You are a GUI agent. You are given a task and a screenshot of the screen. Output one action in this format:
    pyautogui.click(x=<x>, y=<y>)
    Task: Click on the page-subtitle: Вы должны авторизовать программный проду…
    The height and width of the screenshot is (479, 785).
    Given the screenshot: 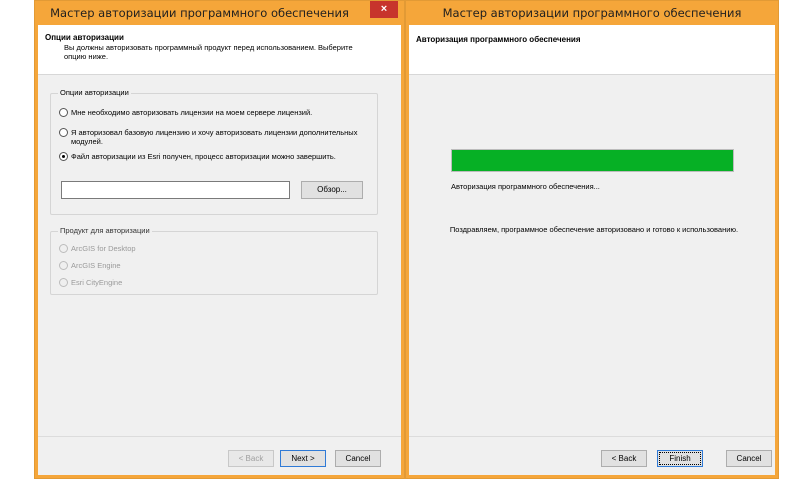 What is the action you would take?
    pyautogui.click(x=208, y=52)
    